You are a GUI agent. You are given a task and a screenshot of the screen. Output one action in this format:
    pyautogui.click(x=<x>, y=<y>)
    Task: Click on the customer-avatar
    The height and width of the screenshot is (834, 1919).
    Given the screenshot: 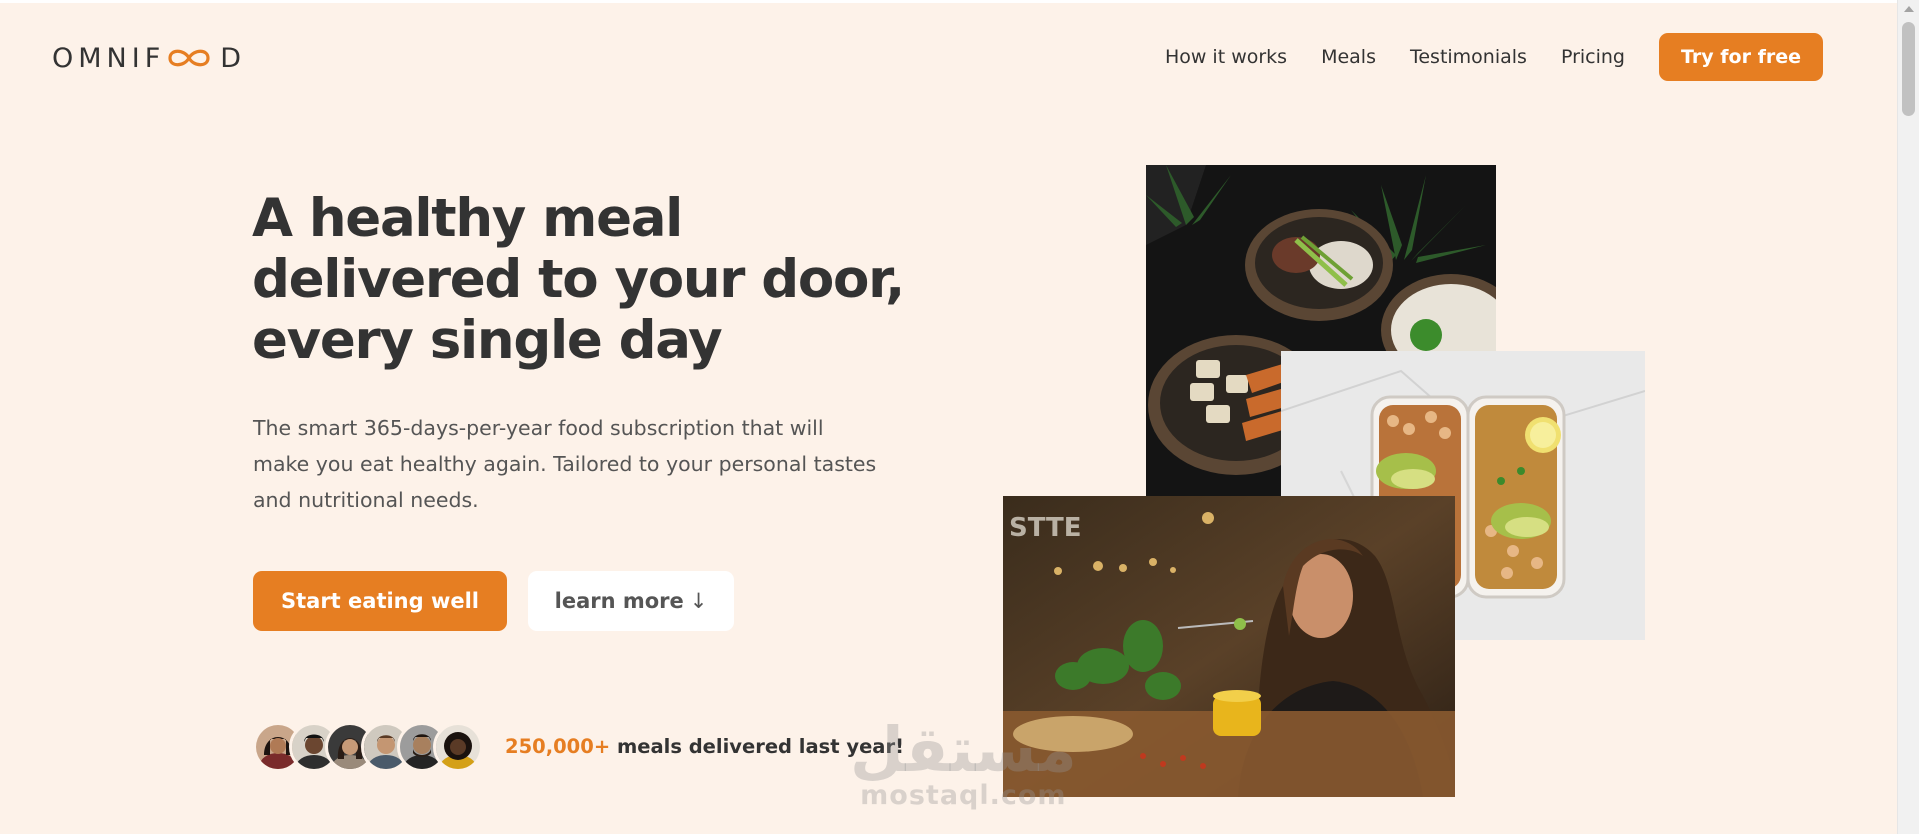 What is the action you would take?
    pyautogui.click(x=458, y=747)
    